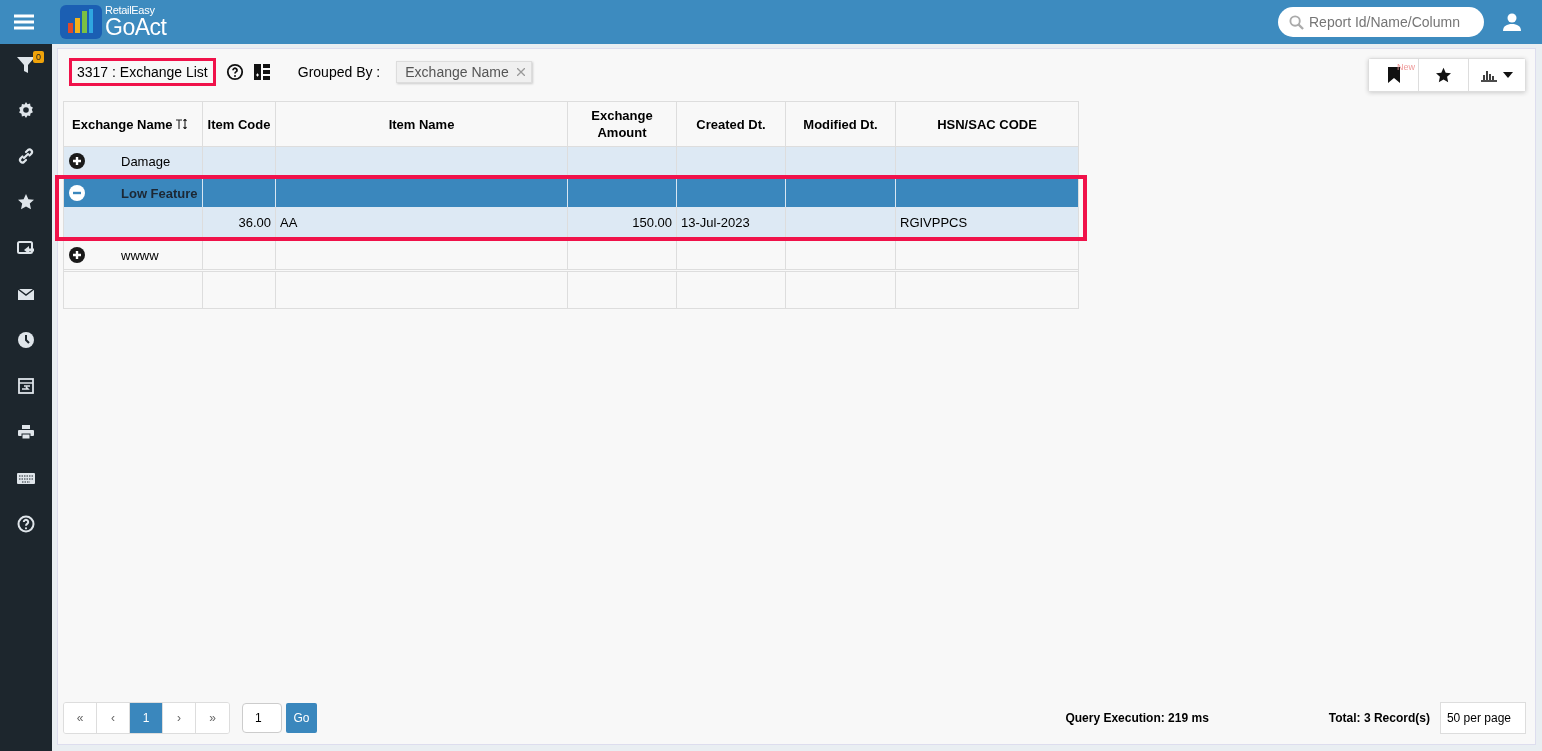  What do you see at coordinates (26, 340) in the screenshot?
I see `clock-icon` at bounding box center [26, 340].